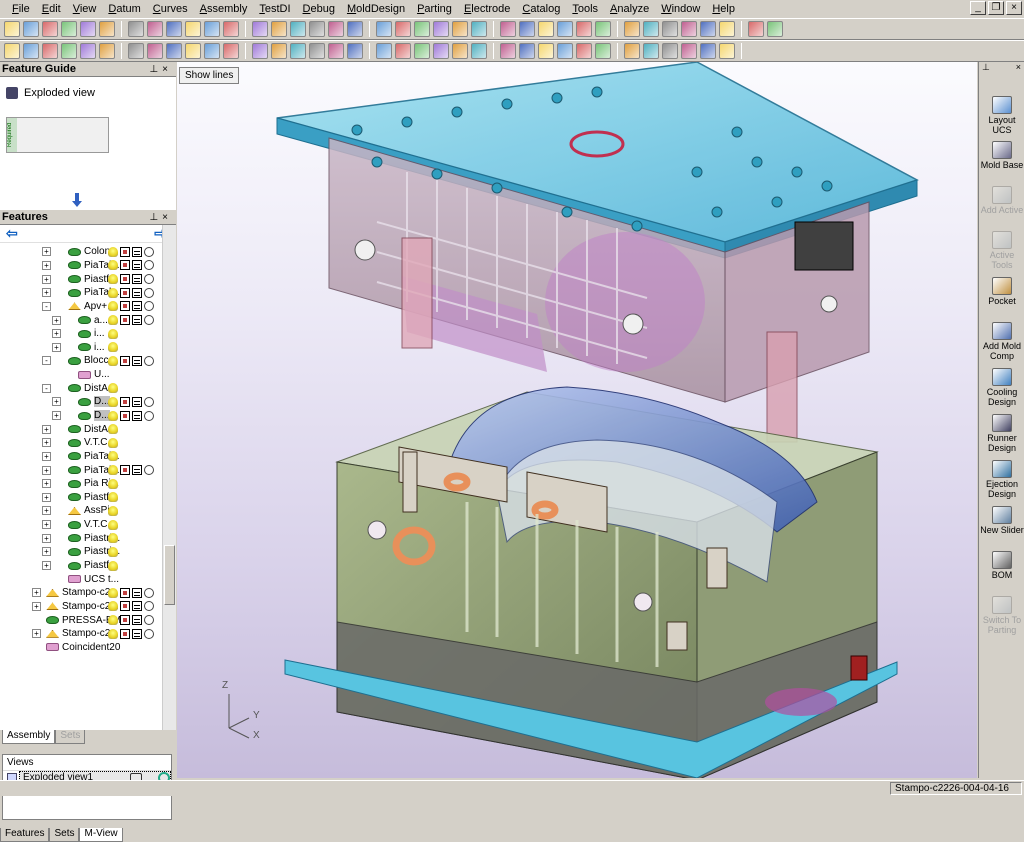  Describe the element at coordinates (169, 477) in the screenshot. I see `feature-tree-scrollbar` at that location.